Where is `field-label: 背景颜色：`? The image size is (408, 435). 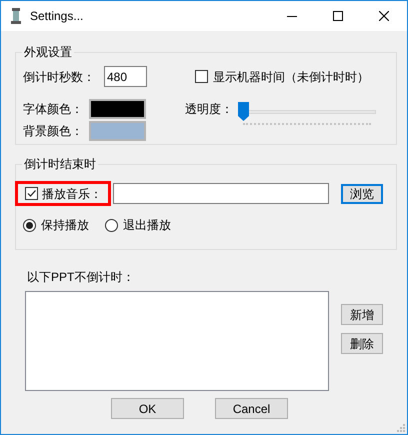
field-label: 背景颜色： is located at coordinates (53, 131).